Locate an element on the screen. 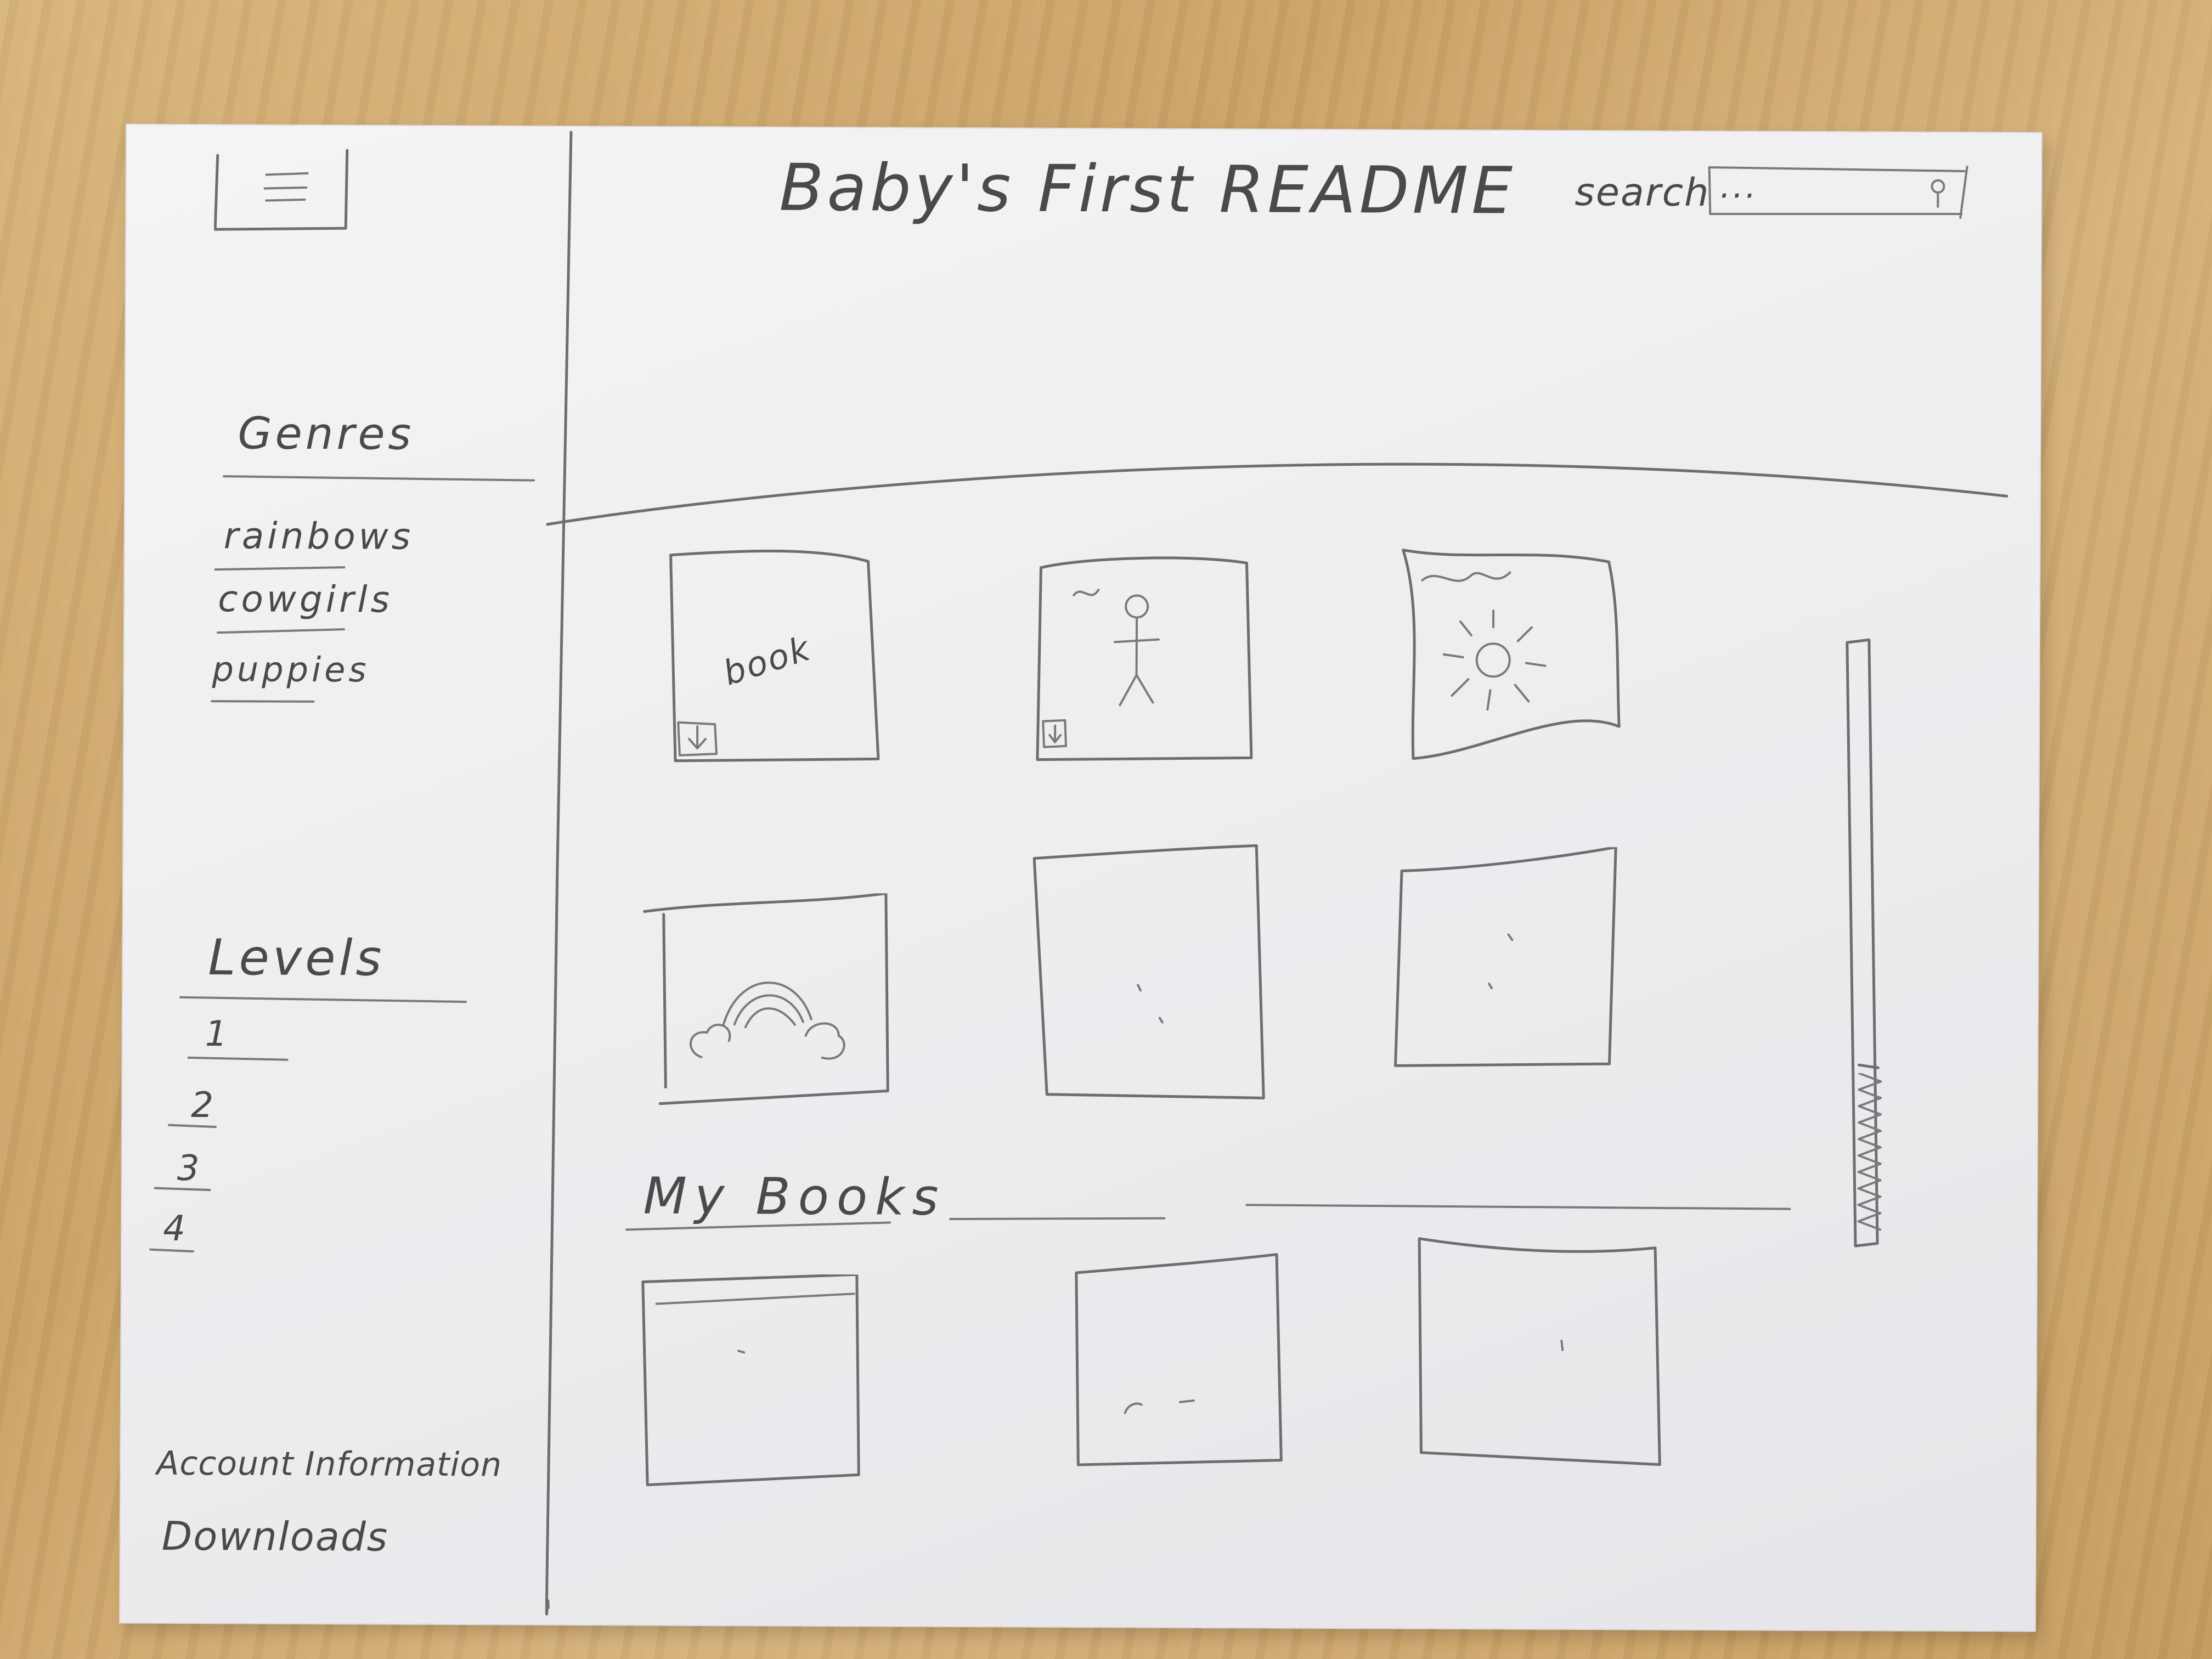  hamburger-menu-icon is located at coordinates (281, 190).